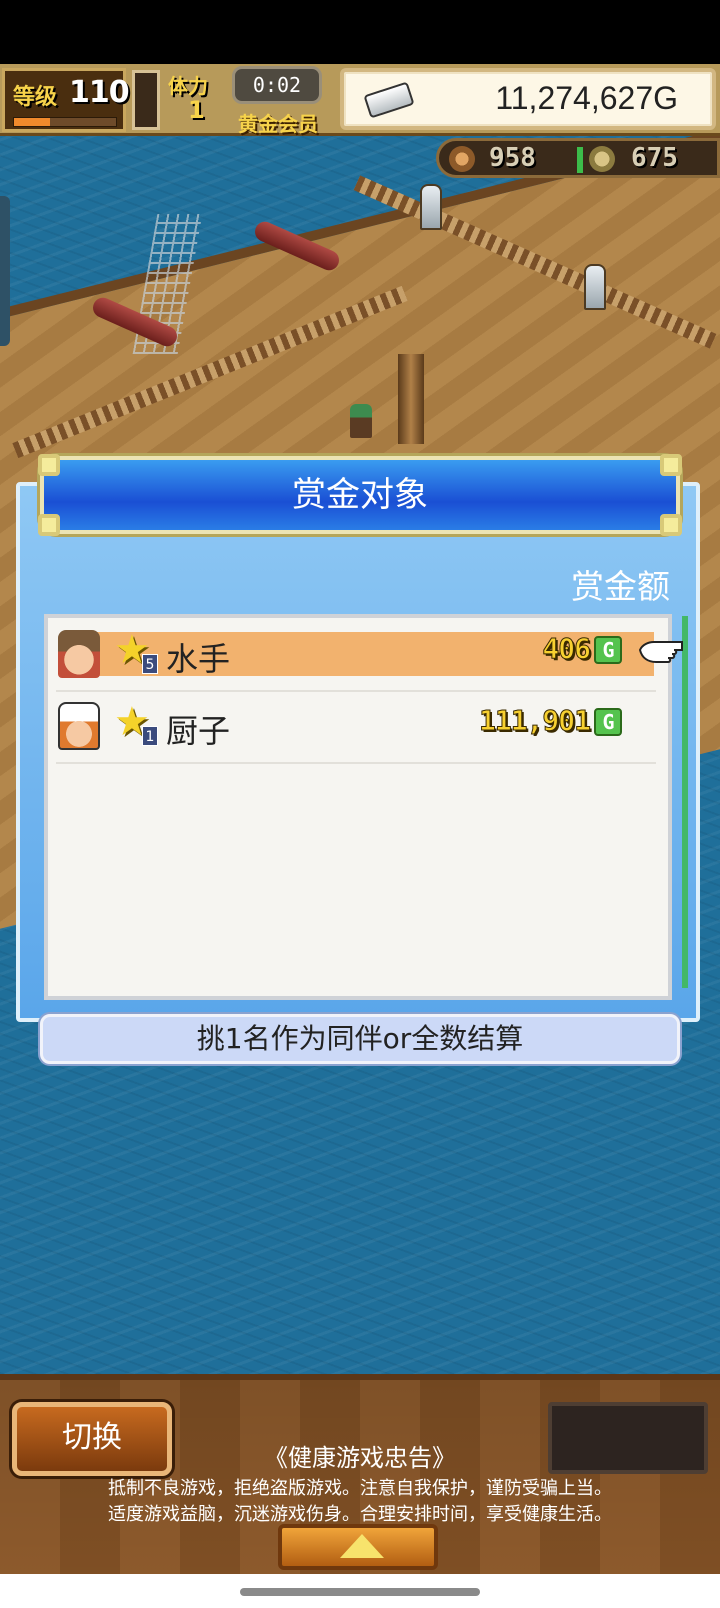  I want to click on home-indicator, so click(360, 1592).